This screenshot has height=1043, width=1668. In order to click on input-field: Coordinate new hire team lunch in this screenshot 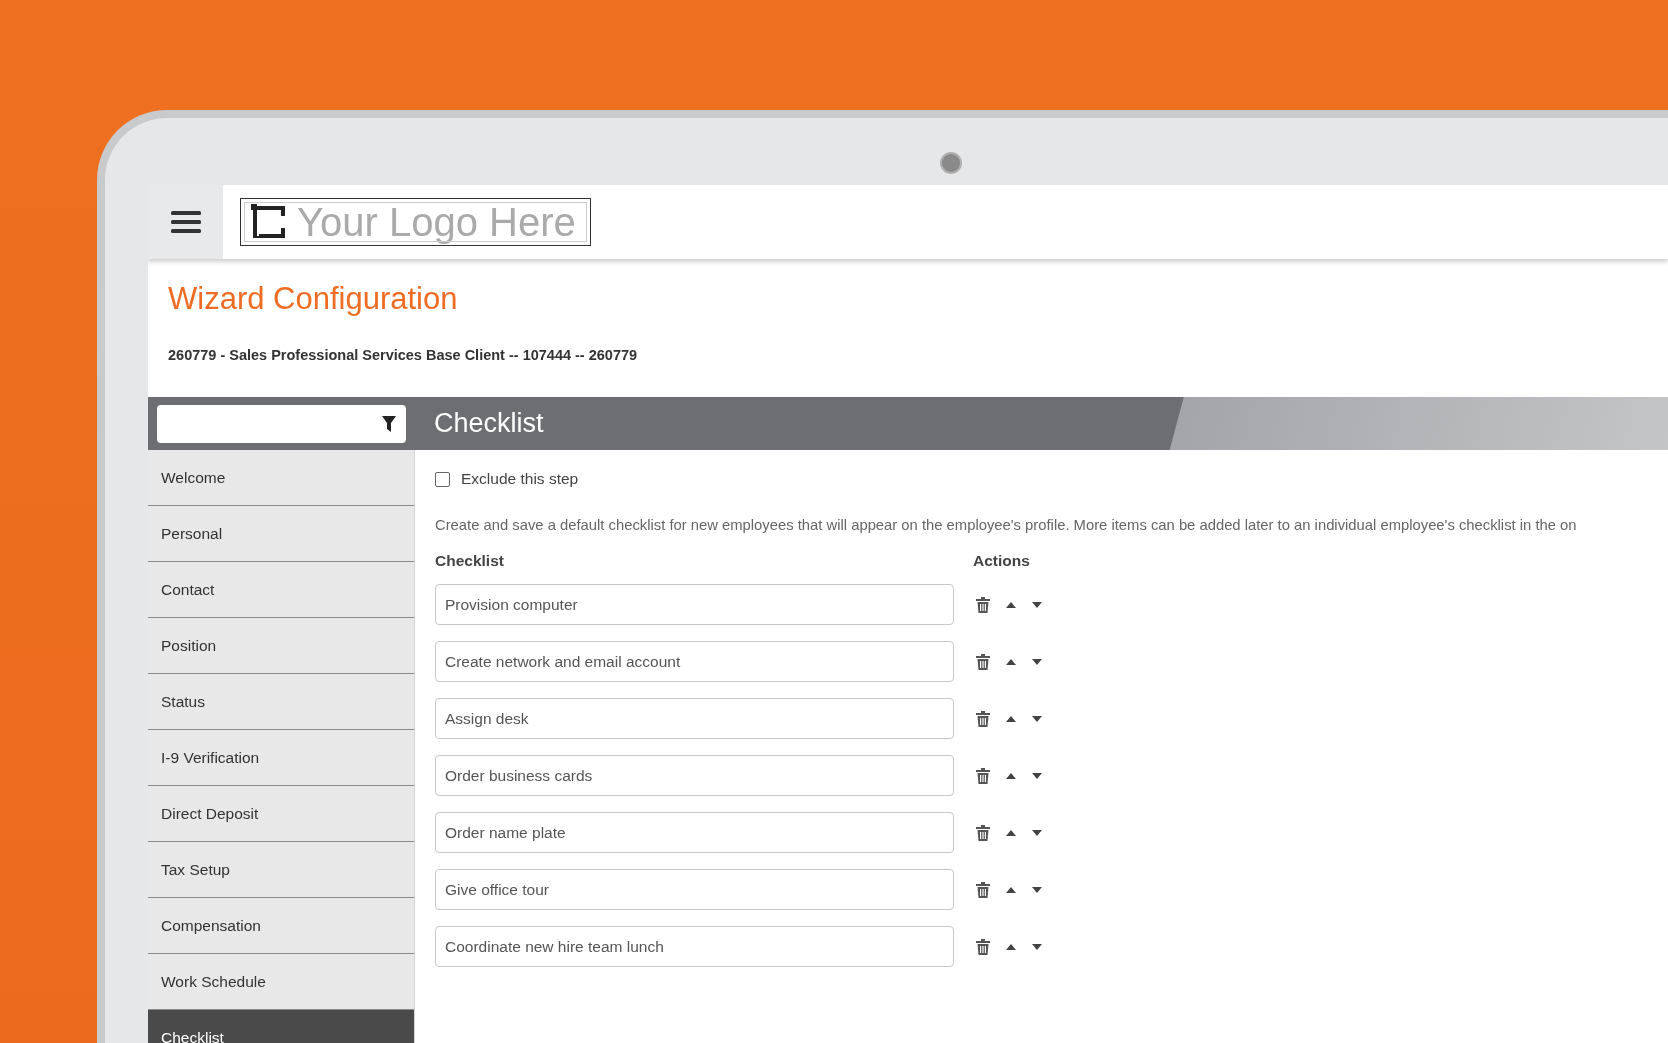, I will do `click(694, 946)`.